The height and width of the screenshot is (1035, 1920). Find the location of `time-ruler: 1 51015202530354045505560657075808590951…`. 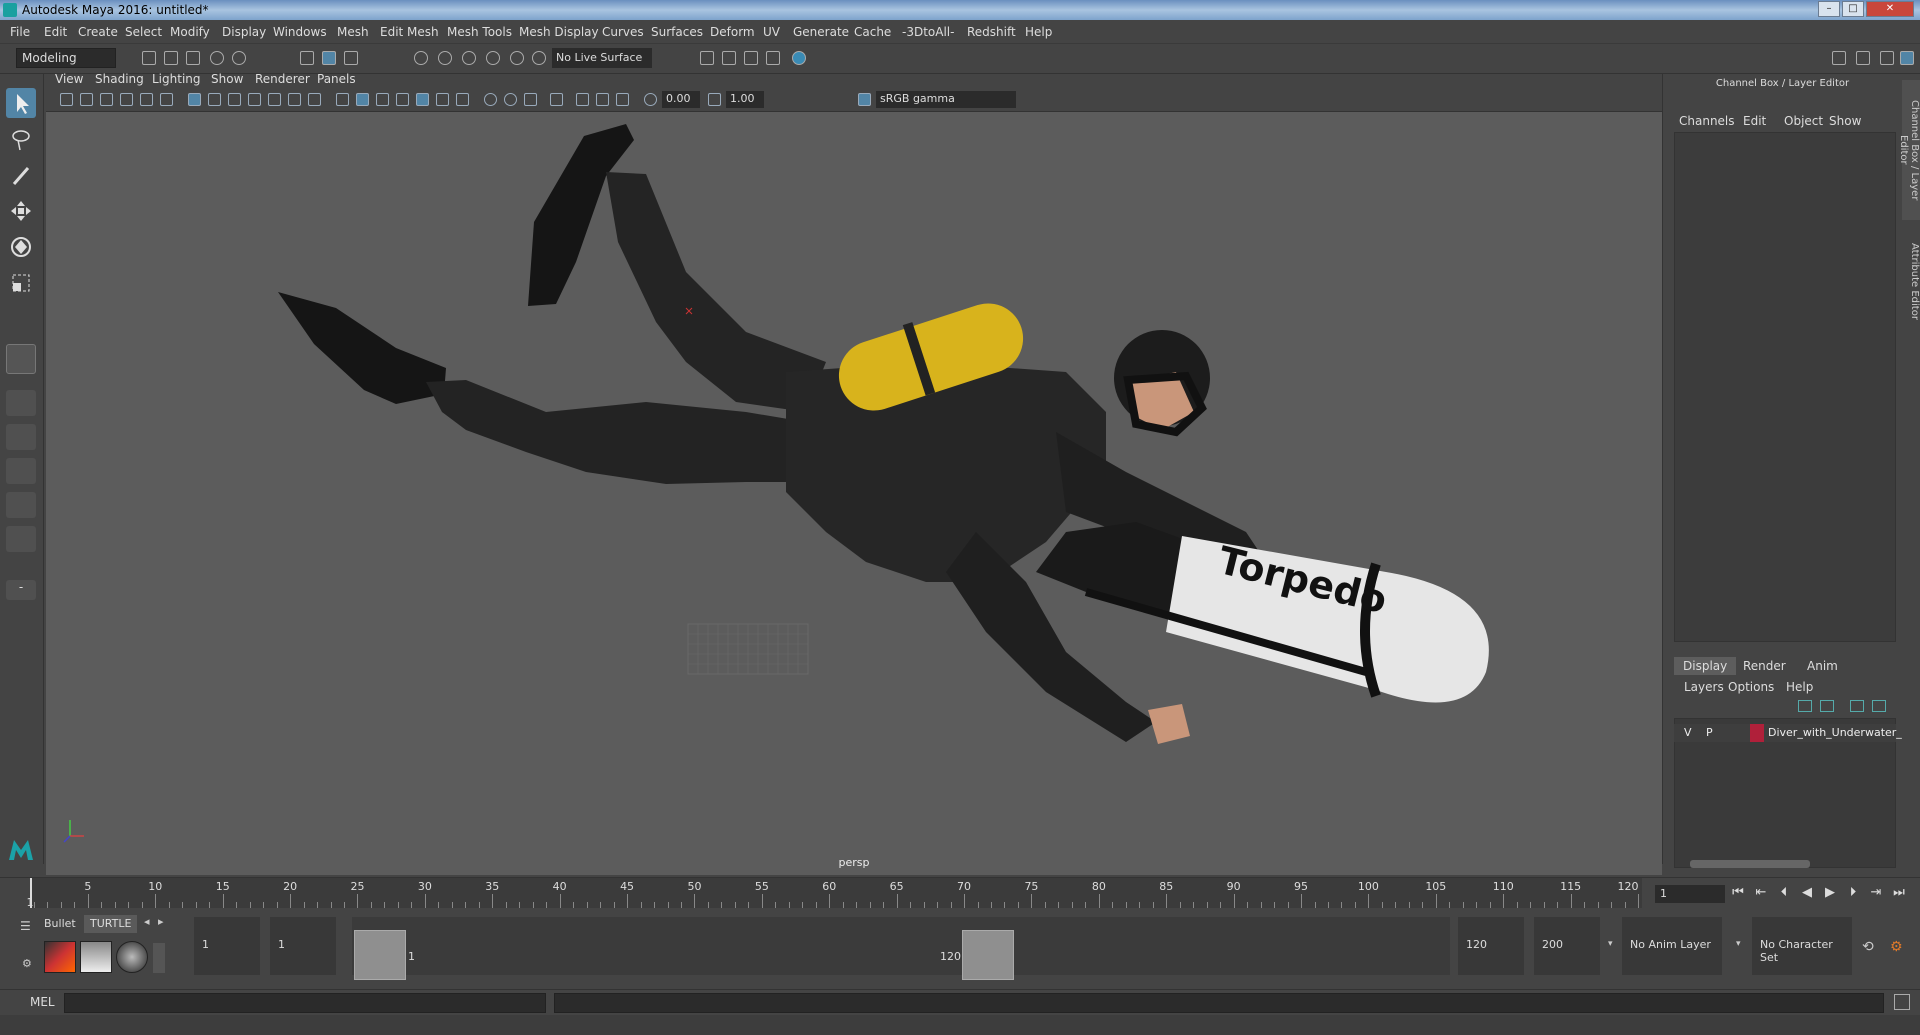

time-ruler: 1 51015202530354045505560657075808590951… is located at coordinates (834, 893).